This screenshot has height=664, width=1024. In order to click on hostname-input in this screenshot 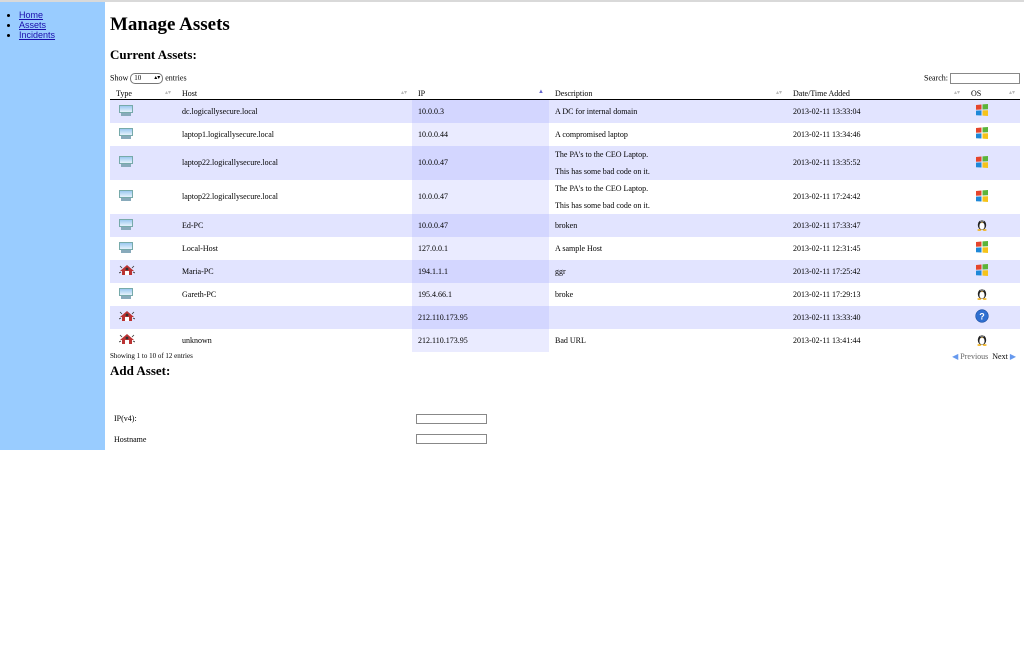, I will do `click(451, 439)`.